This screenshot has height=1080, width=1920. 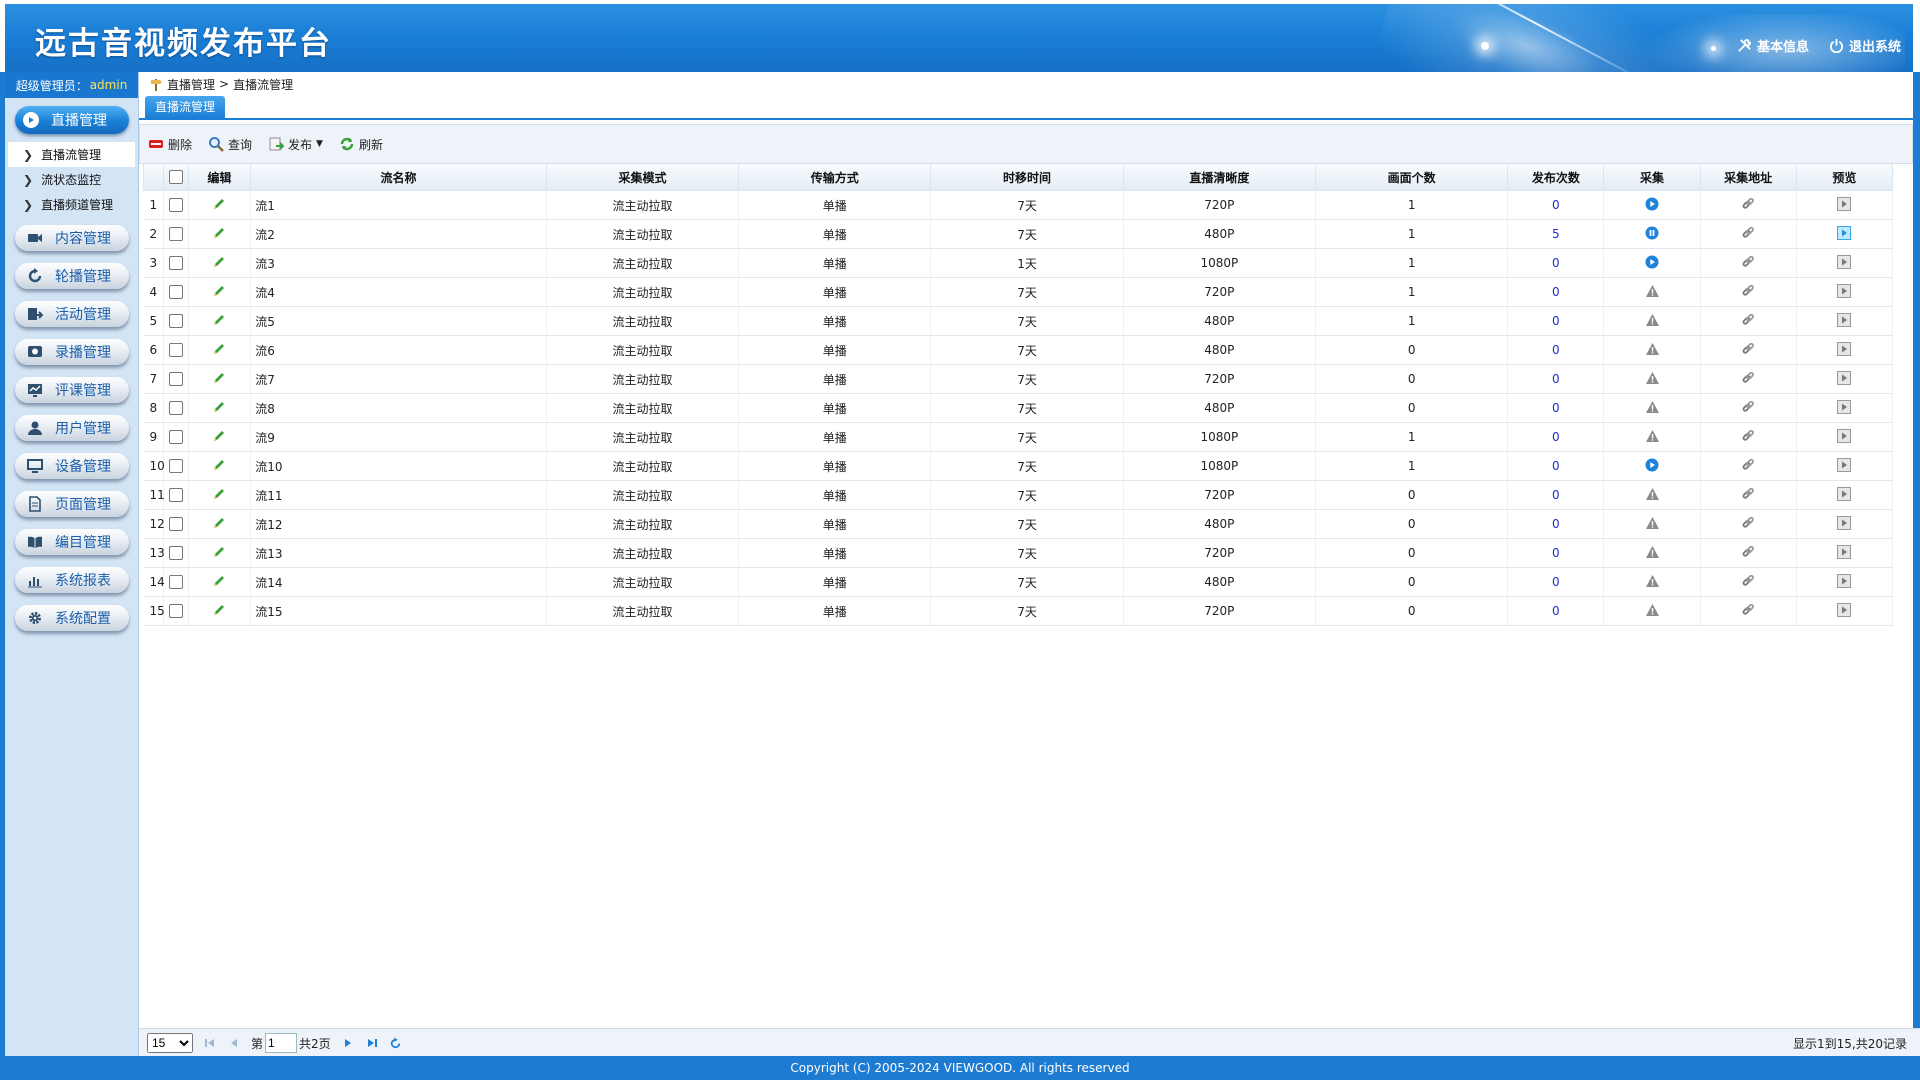 I want to click on header-publish-count: 发布次数, so click(x=1556, y=177).